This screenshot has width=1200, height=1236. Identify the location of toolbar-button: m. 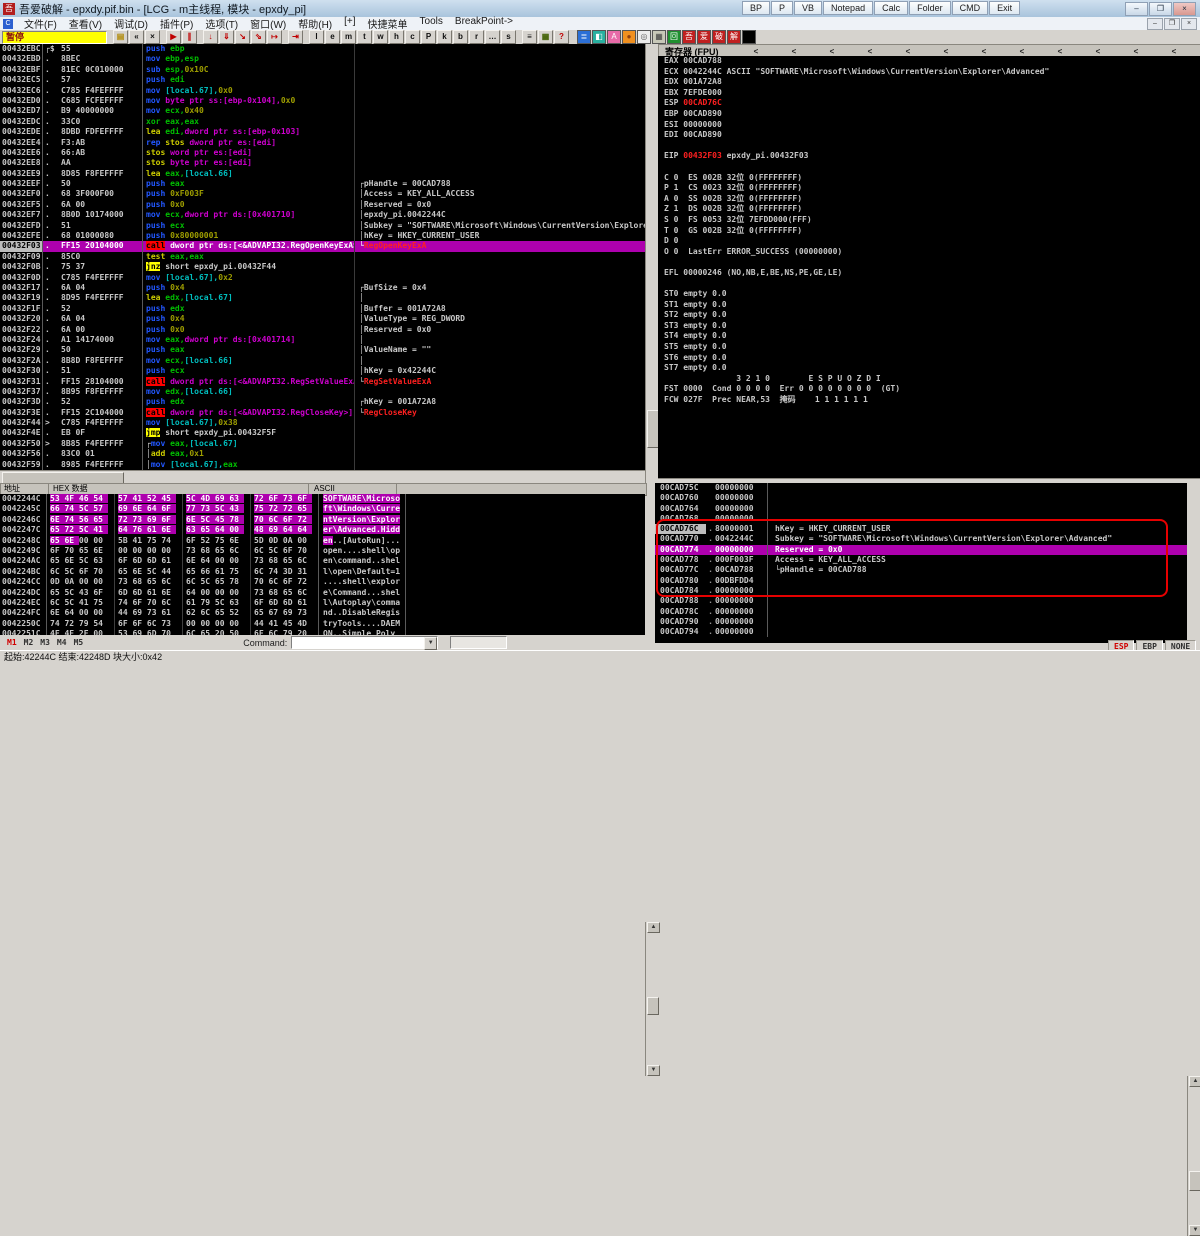
(348, 37).